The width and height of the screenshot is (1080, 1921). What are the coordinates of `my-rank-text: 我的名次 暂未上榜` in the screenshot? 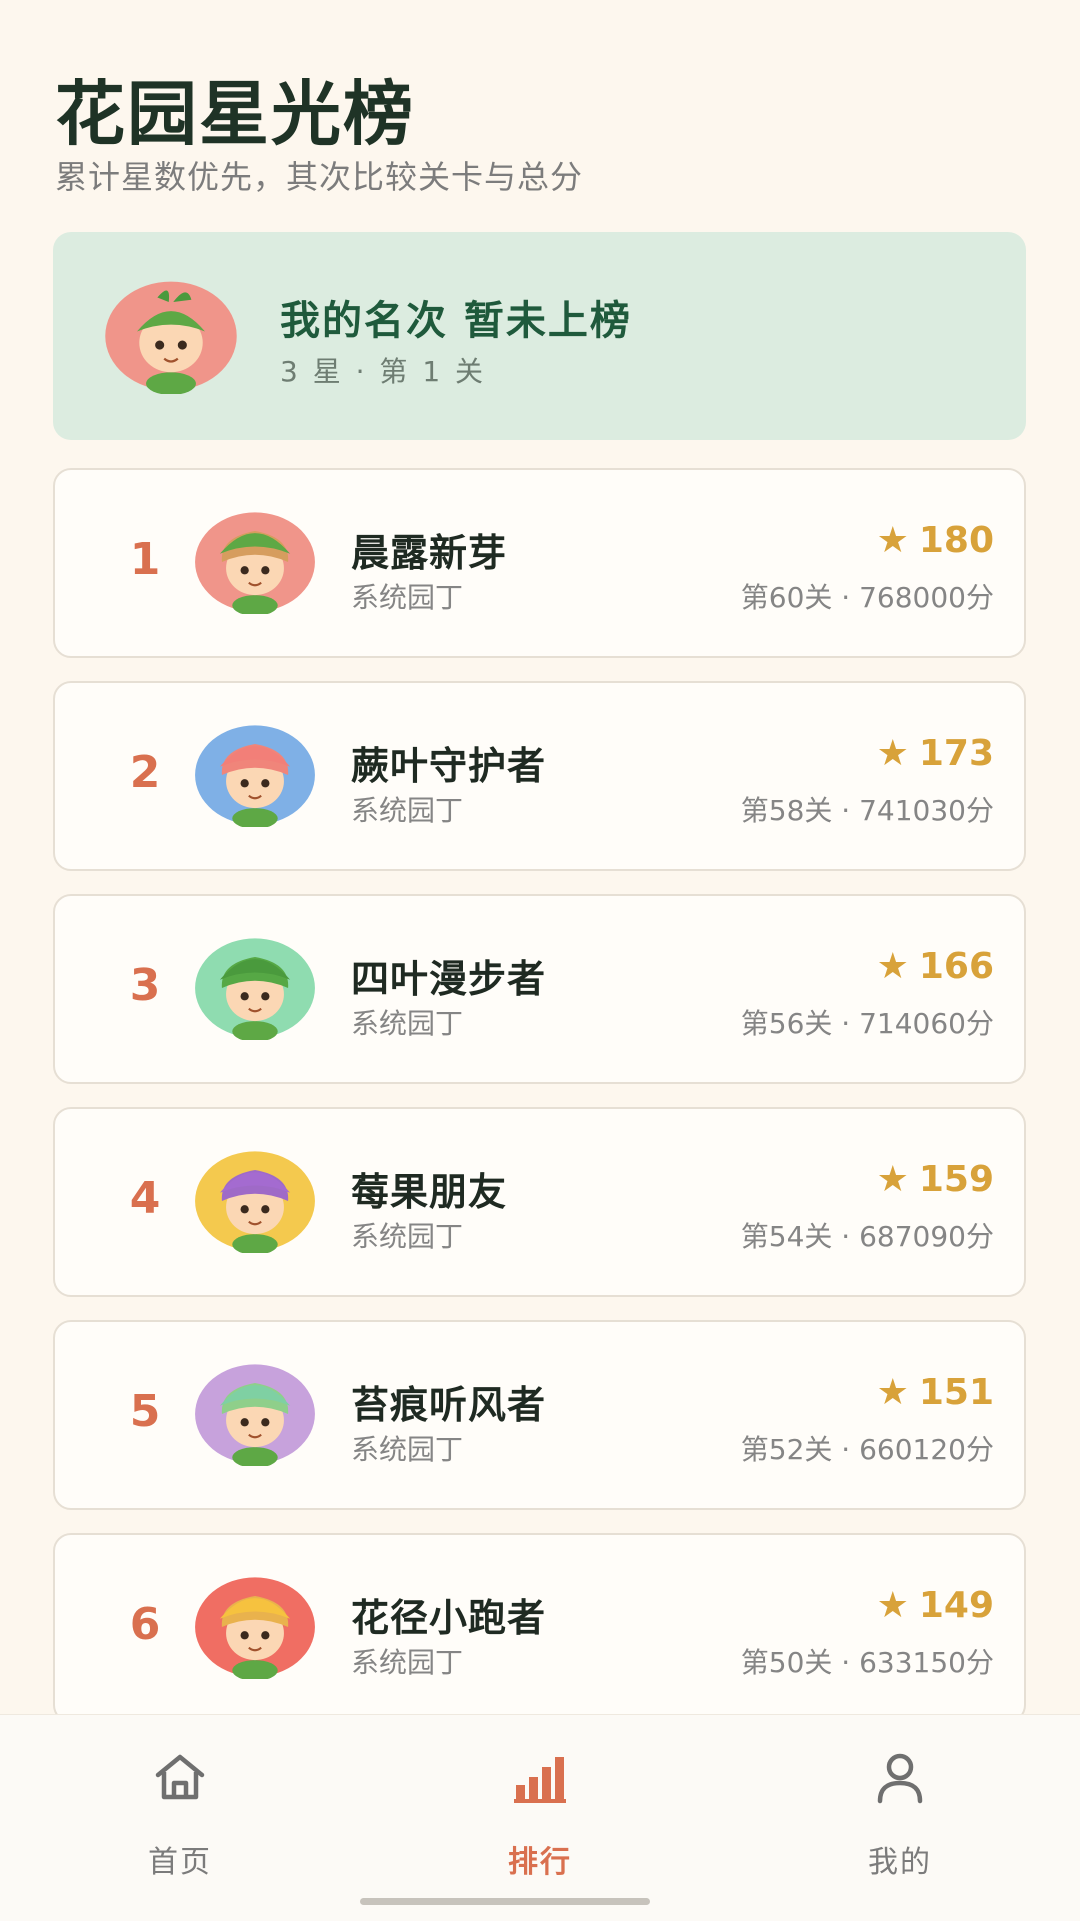 It's located at (456, 321).